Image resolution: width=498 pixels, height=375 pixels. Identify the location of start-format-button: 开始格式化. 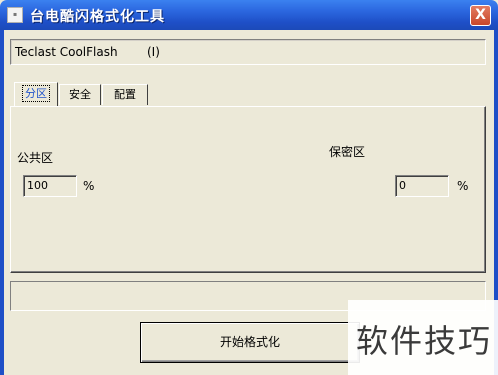
(250, 342).